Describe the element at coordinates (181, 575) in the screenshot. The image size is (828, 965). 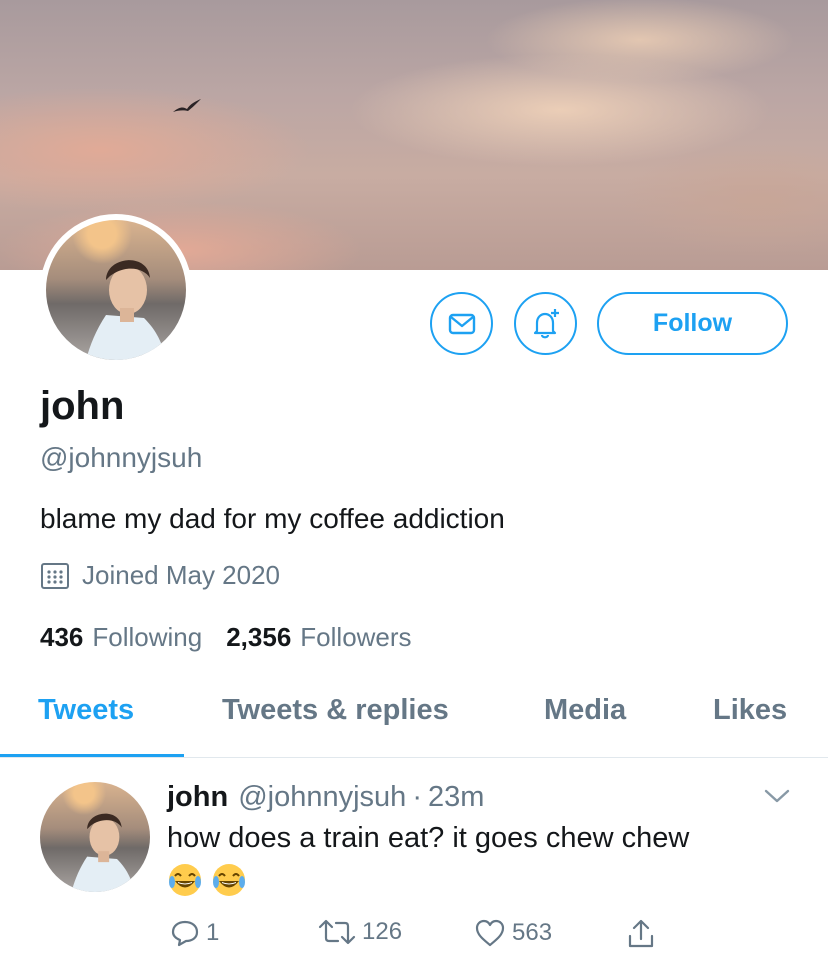
I see `joined-text: Joined May 2020` at that location.